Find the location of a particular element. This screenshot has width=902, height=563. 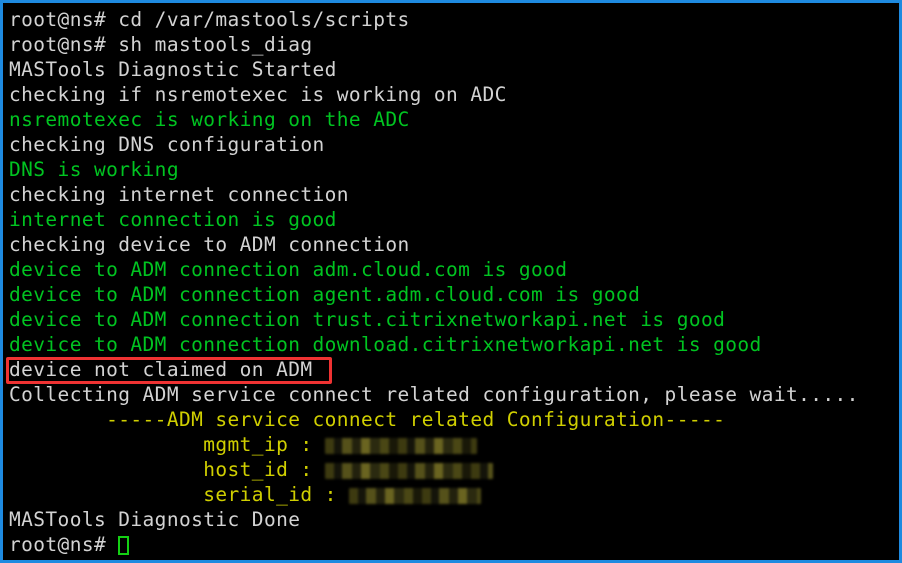

config-label-host-id: host_id is located at coordinates (246, 469).